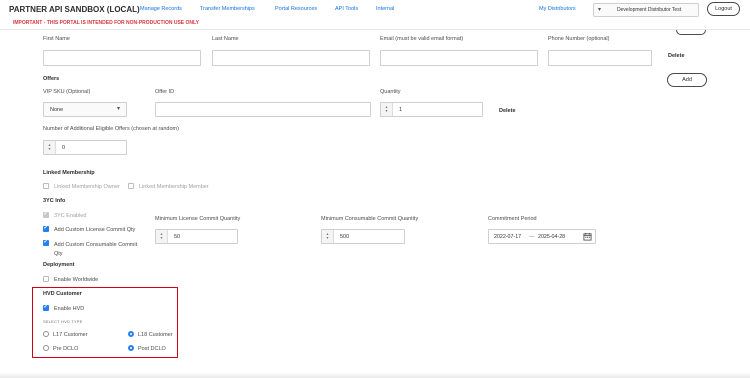 The width and height of the screenshot is (750, 378). Describe the element at coordinates (63, 321) in the screenshot. I see `select-hvd-type-label: SELECT HVD TYPE` at that location.